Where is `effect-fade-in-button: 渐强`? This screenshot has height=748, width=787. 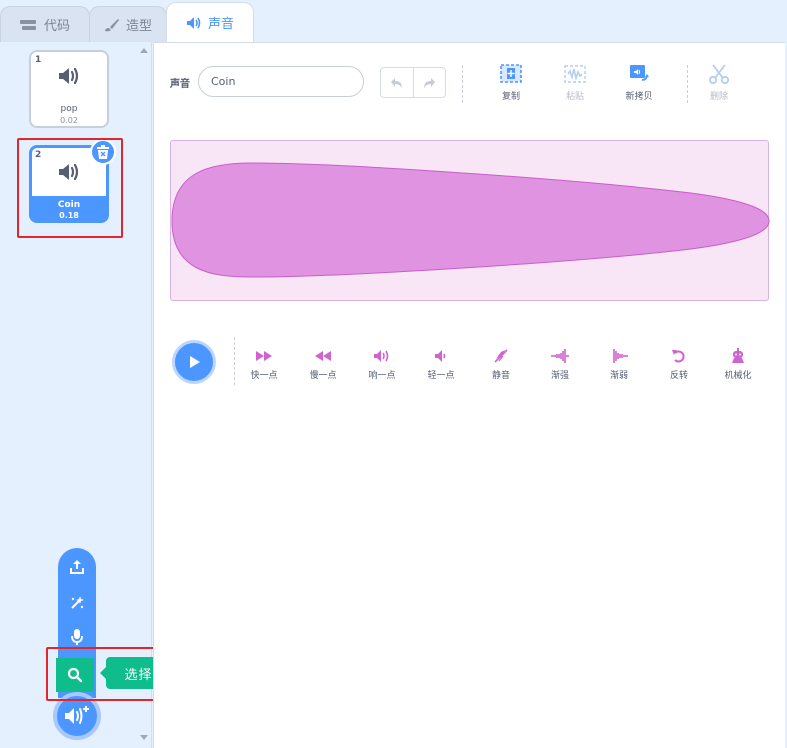
effect-fade-in-button: 渐强 is located at coordinates (560, 364).